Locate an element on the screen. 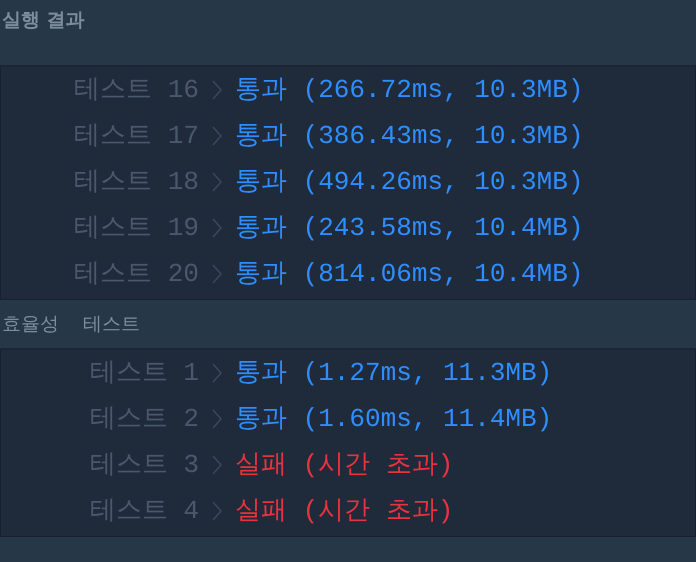 The width and height of the screenshot is (696, 562). pass-result: 통과 (494.26ms, 10.3MB) is located at coordinates (409, 182).